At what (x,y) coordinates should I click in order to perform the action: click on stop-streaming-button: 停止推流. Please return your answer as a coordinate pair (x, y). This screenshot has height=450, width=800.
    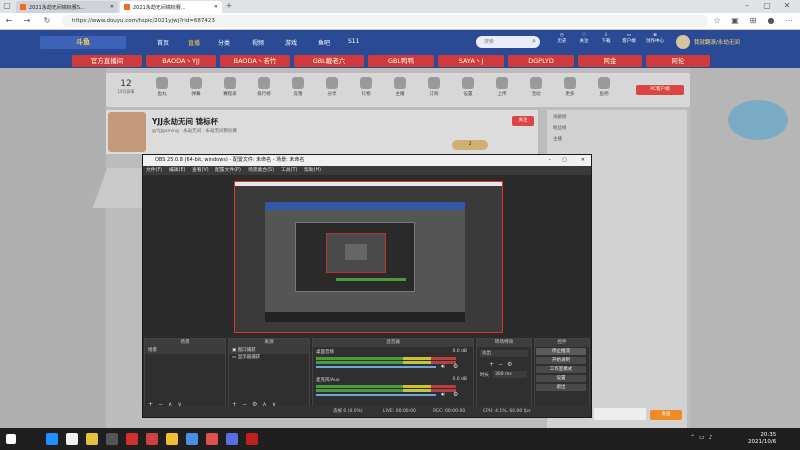
    Looking at the image, I should click on (561, 351).